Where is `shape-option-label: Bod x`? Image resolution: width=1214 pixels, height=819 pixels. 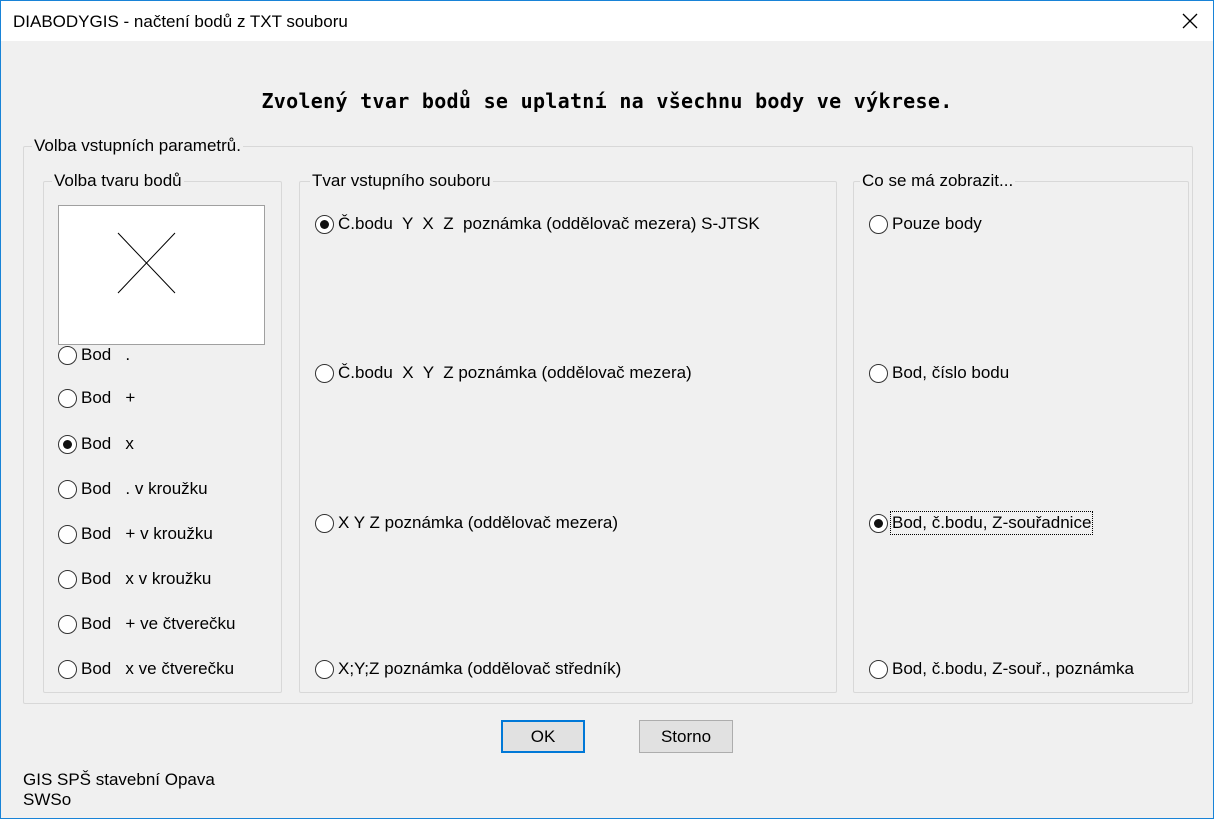
shape-option-label: Bod x is located at coordinates (107, 443).